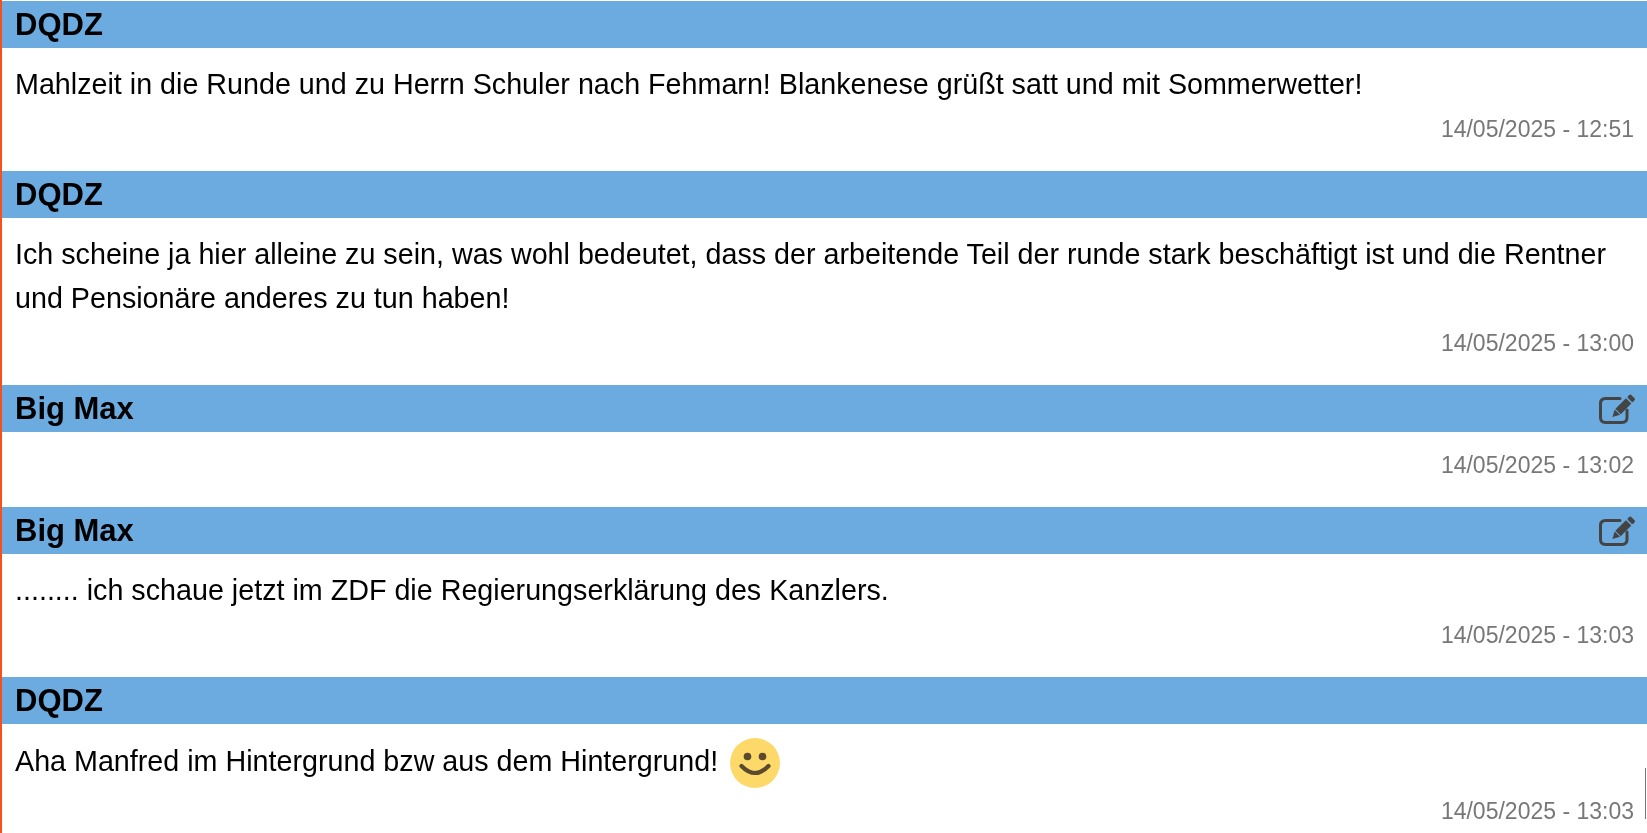 This screenshot has width=1647, height=833. What do you see at coordinates (810, 276) in the screenshot?
I see `message-text: Ich scheine ja hier alleine zu sein, was wohl bedeutet, dass der arbeitende Teil der runde stark beschäftigt ist und die Rentner und Pensionäre anderes zu tun haben!` at bounding box center [810, 276].